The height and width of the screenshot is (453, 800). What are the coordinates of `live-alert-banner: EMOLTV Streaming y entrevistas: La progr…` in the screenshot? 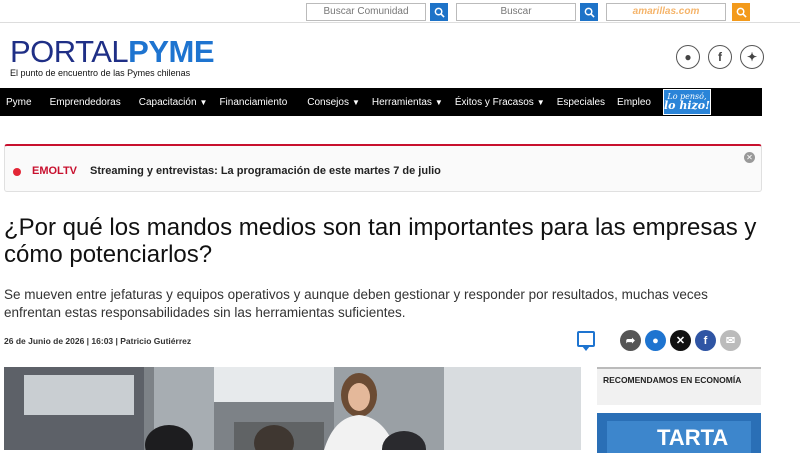 It's located at (383, 168).